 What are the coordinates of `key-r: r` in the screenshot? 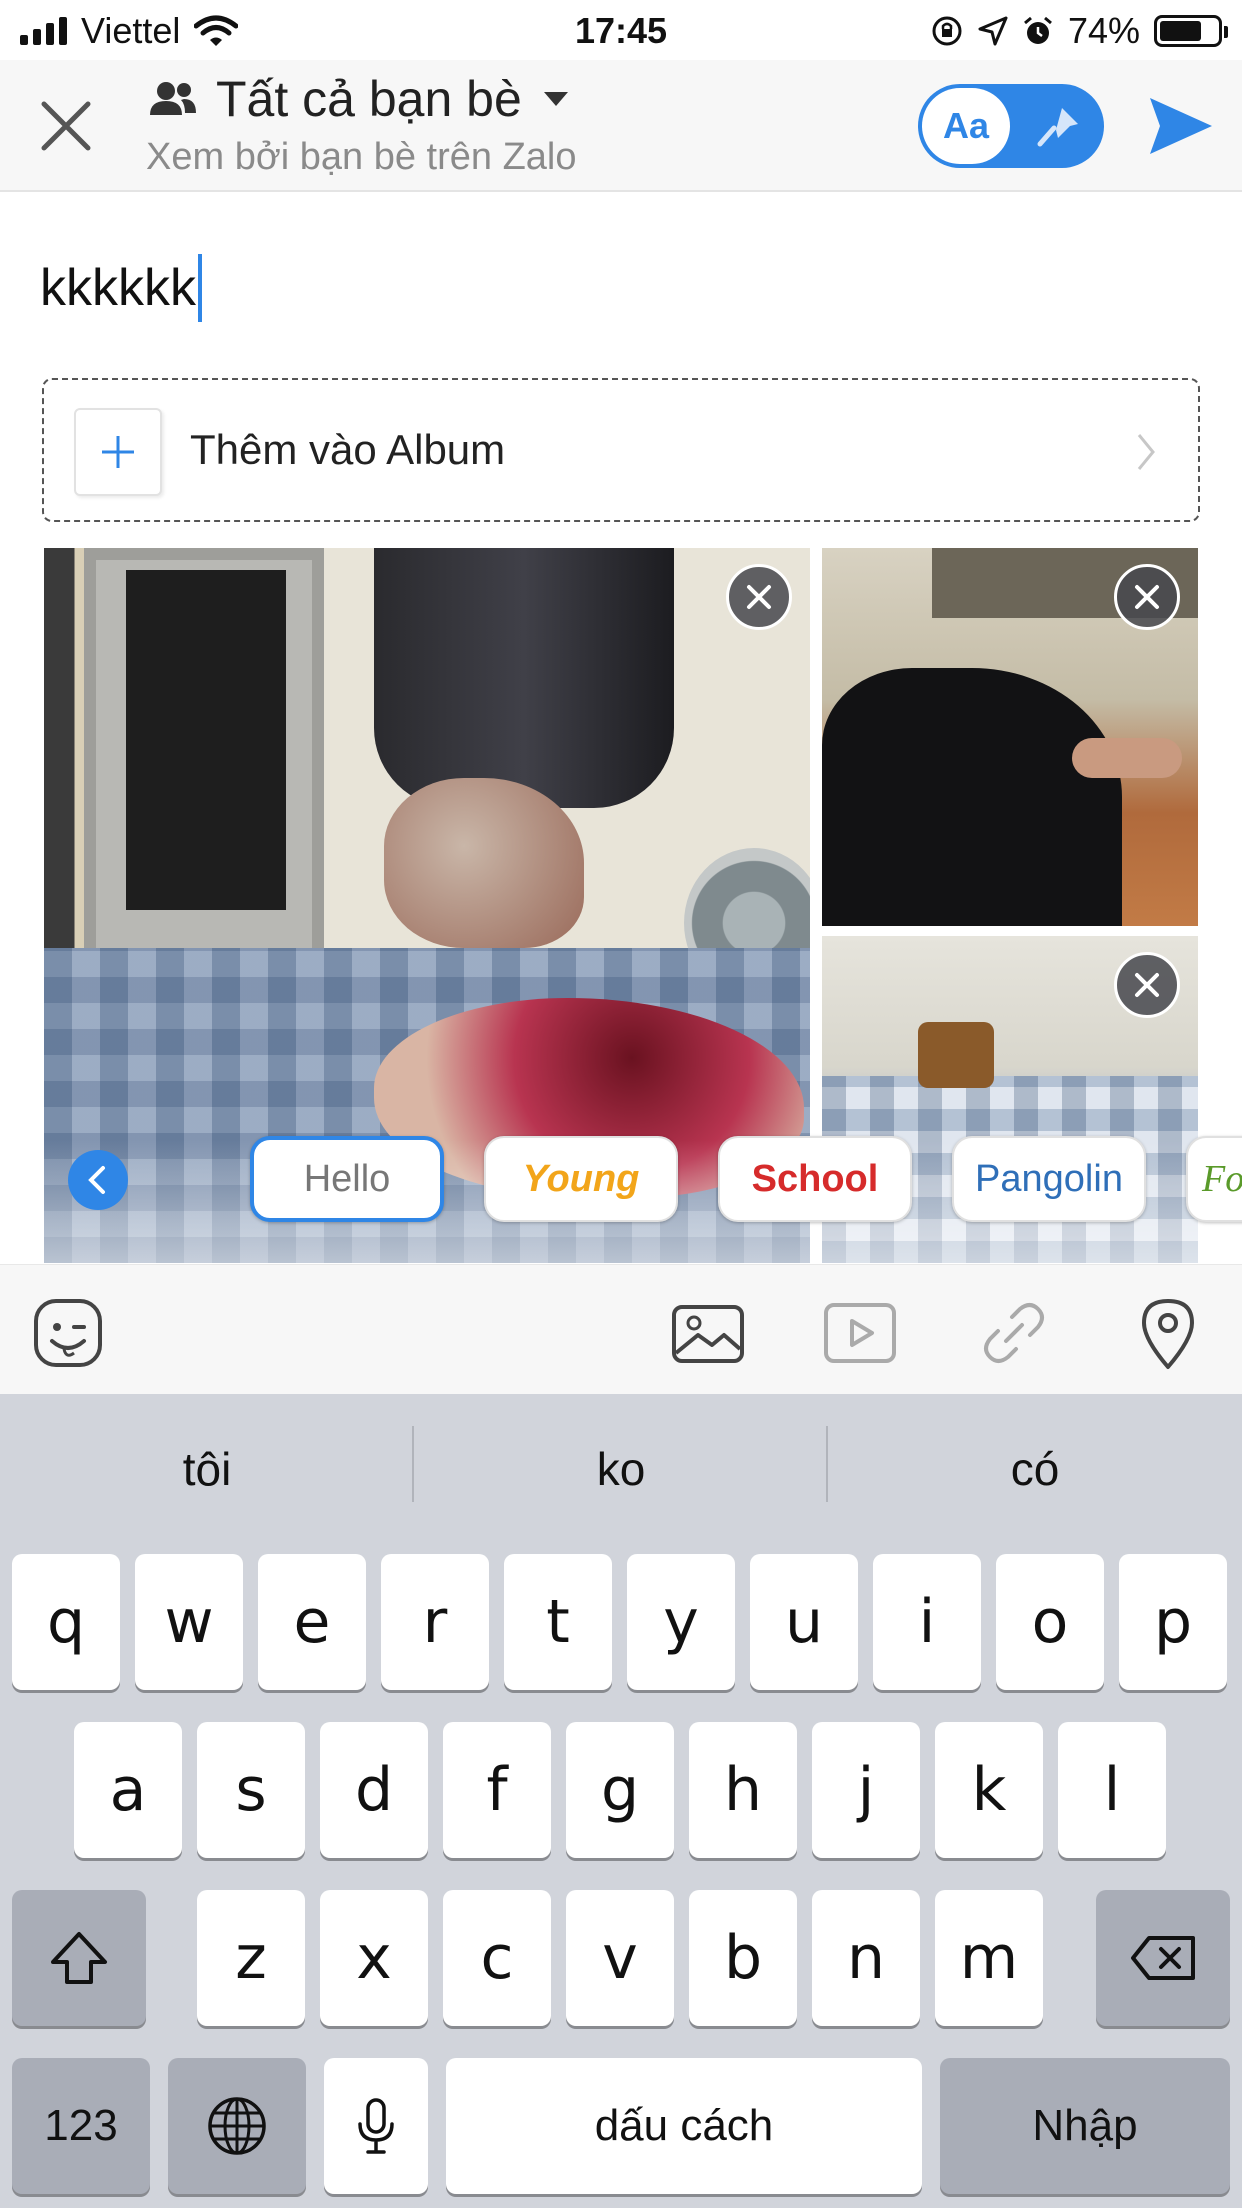 It's located at (435, 1622).